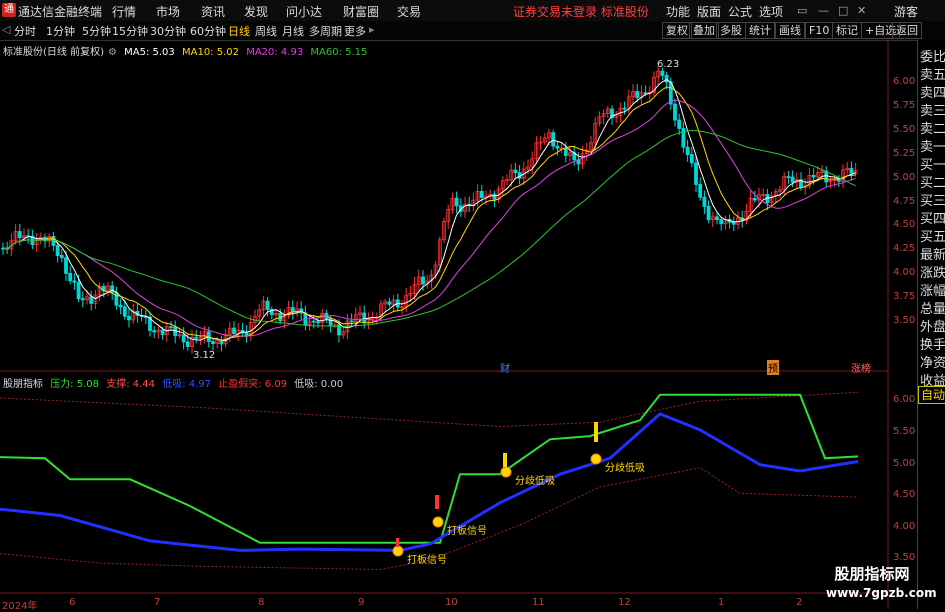 Image resolution: width=945 pixels, height=612 pixels. Describe the element at coordinates (409, 11) in the screenshot. I see `menu-trade: 交易` at that location.